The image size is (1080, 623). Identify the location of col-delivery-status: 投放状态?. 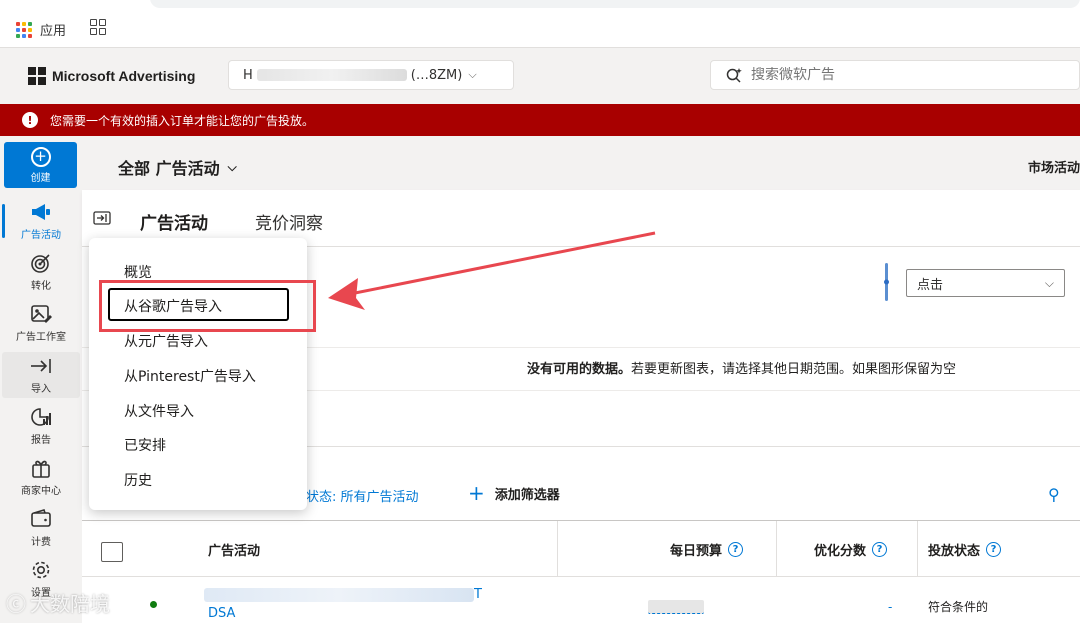
(965, 549).